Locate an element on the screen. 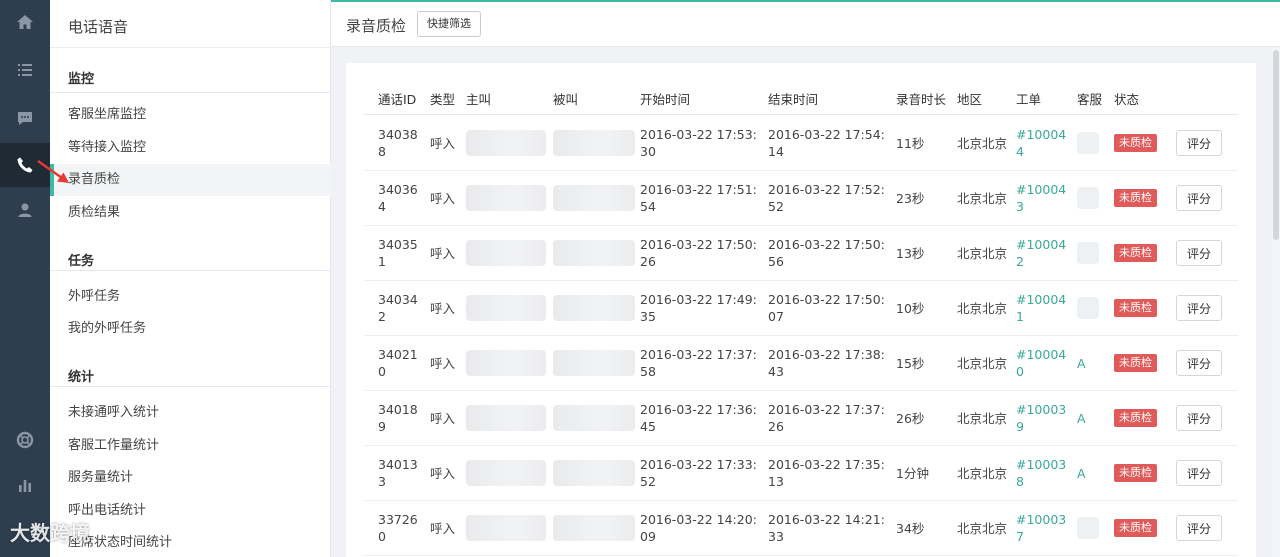 This screenshot has height=557, width=1280. scrollbar-thumb is located at coordinates (1276, 145).